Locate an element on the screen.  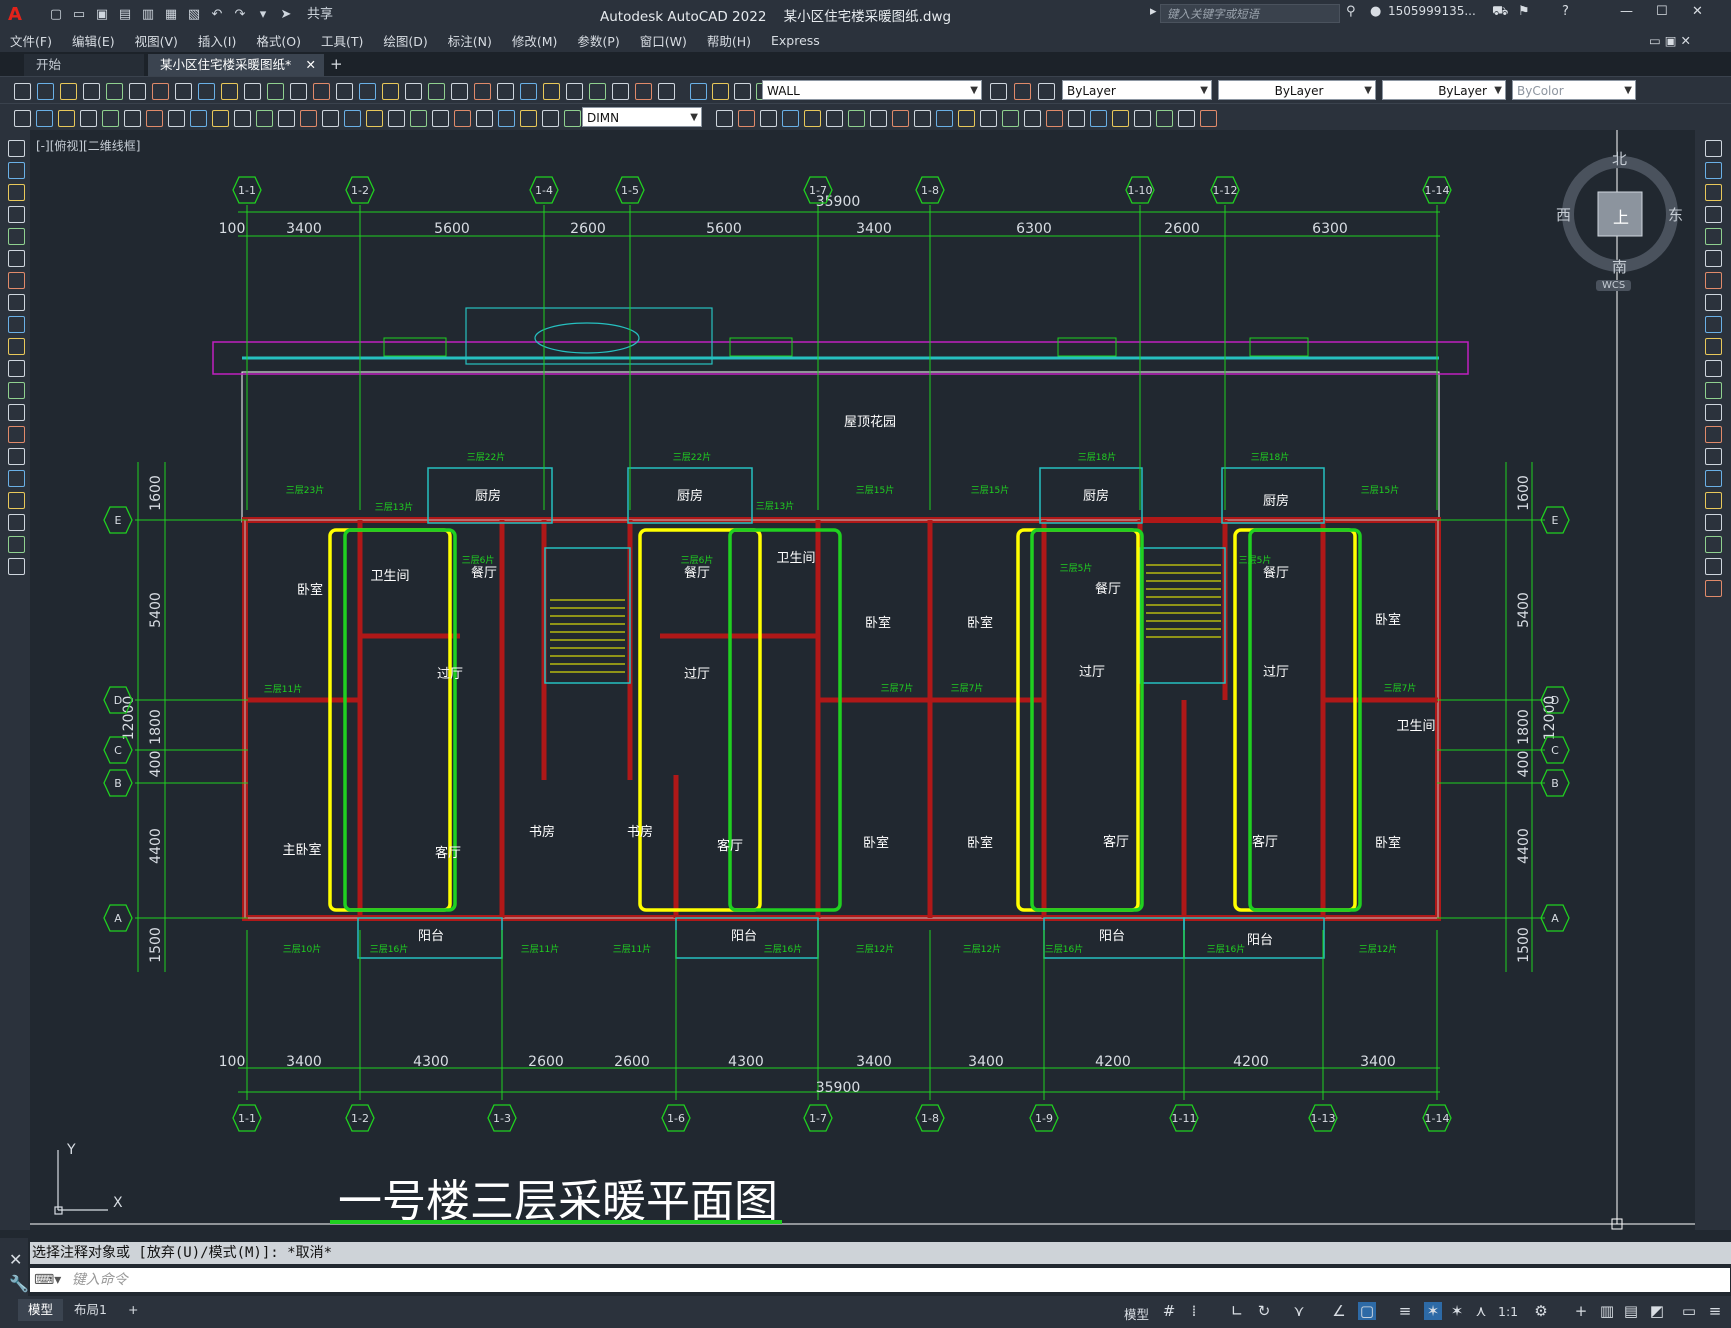
save-web-icon: ▦ is located at coordinates (171, 14).